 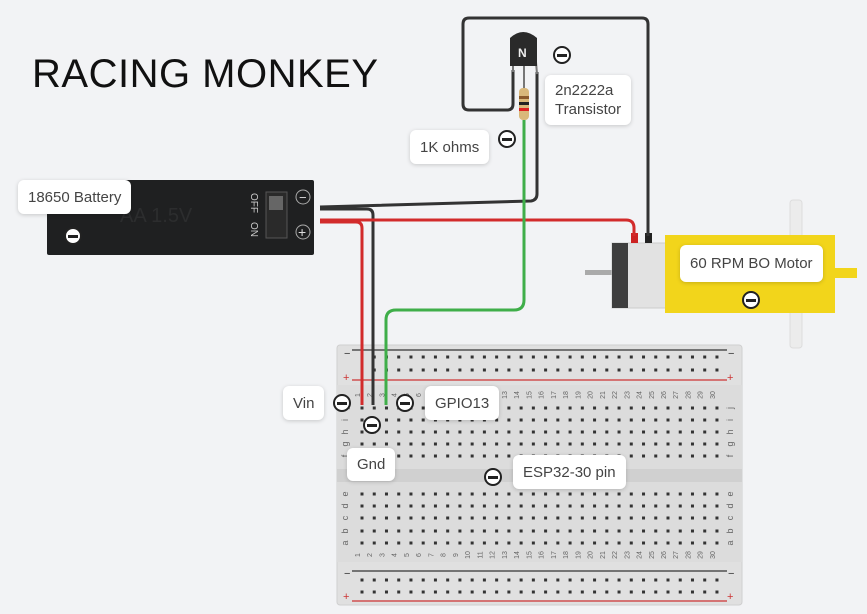 I want to click on vin-note: Vin, so click(x=303, y=403).